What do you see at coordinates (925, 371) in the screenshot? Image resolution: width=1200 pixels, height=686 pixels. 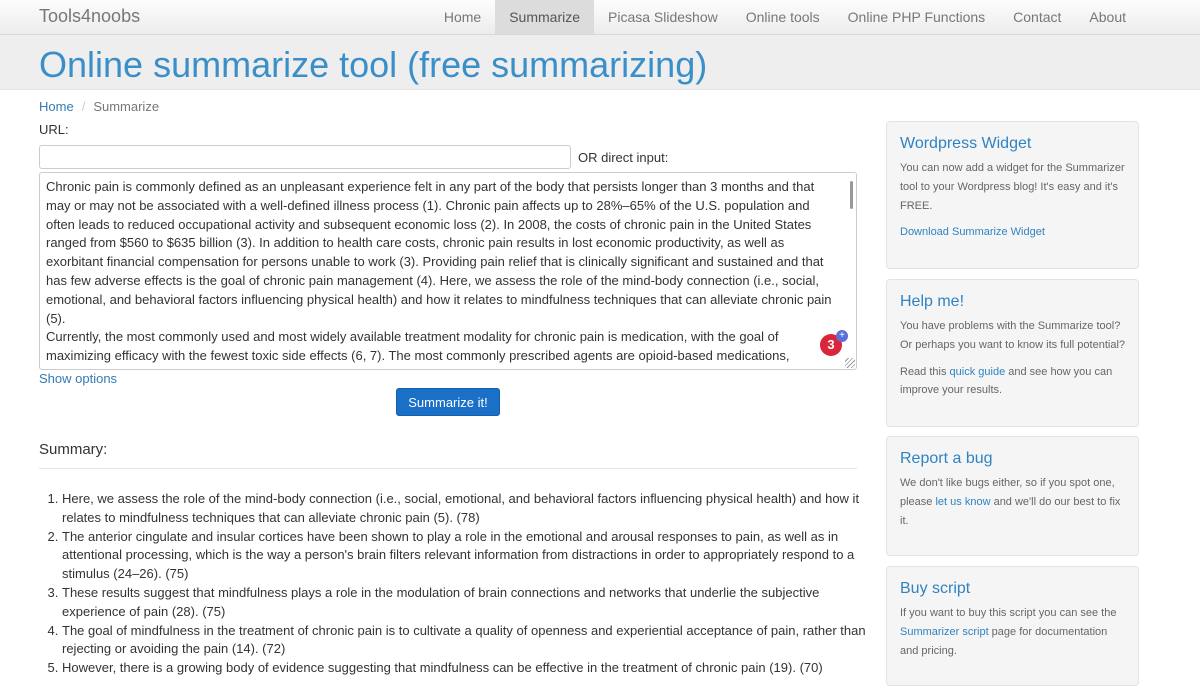 I see `help-guide-pre: Read this` at bounding box center [925, 371].